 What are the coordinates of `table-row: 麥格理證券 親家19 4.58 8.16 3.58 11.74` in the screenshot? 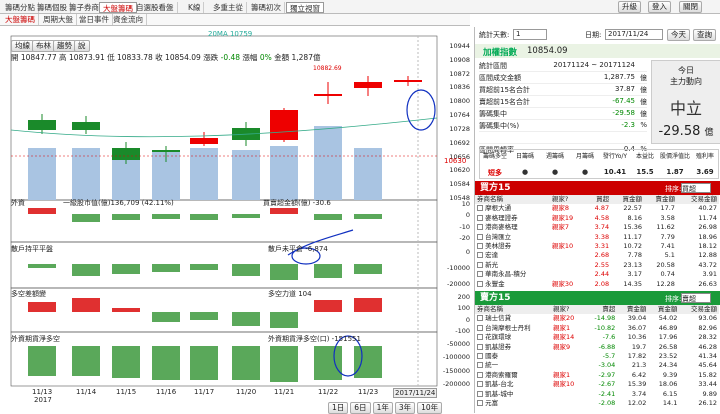 It's located at (597, 218).